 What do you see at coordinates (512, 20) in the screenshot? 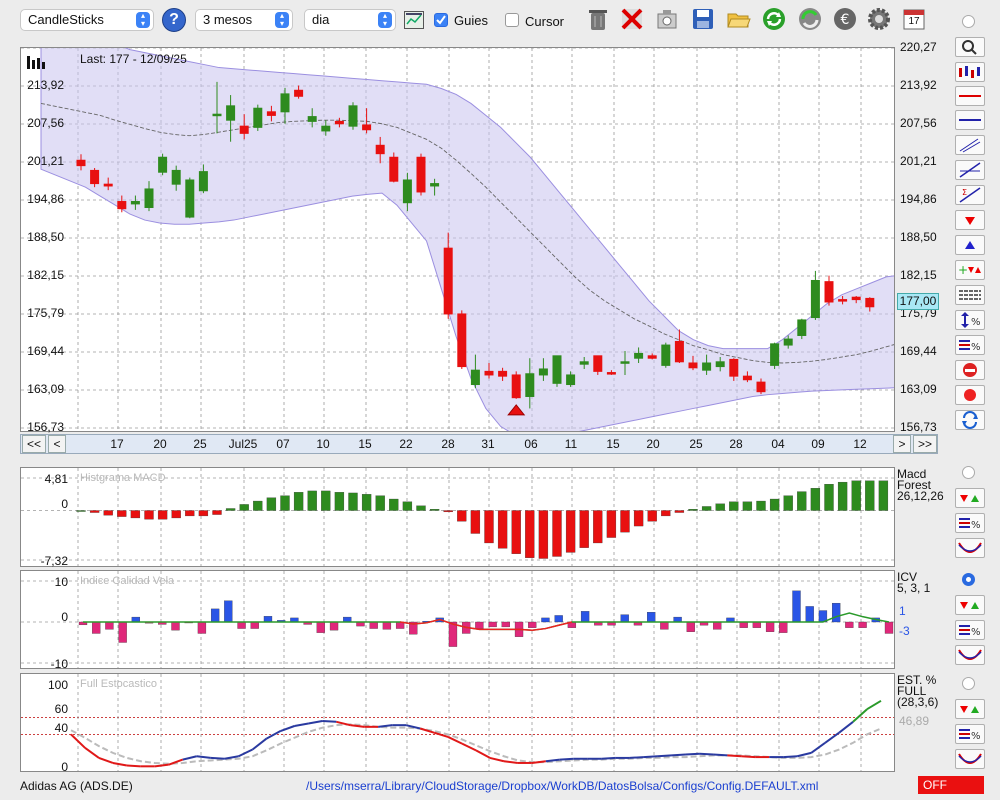
I see `cursor-checkbox` at bounding box center [512, 20].